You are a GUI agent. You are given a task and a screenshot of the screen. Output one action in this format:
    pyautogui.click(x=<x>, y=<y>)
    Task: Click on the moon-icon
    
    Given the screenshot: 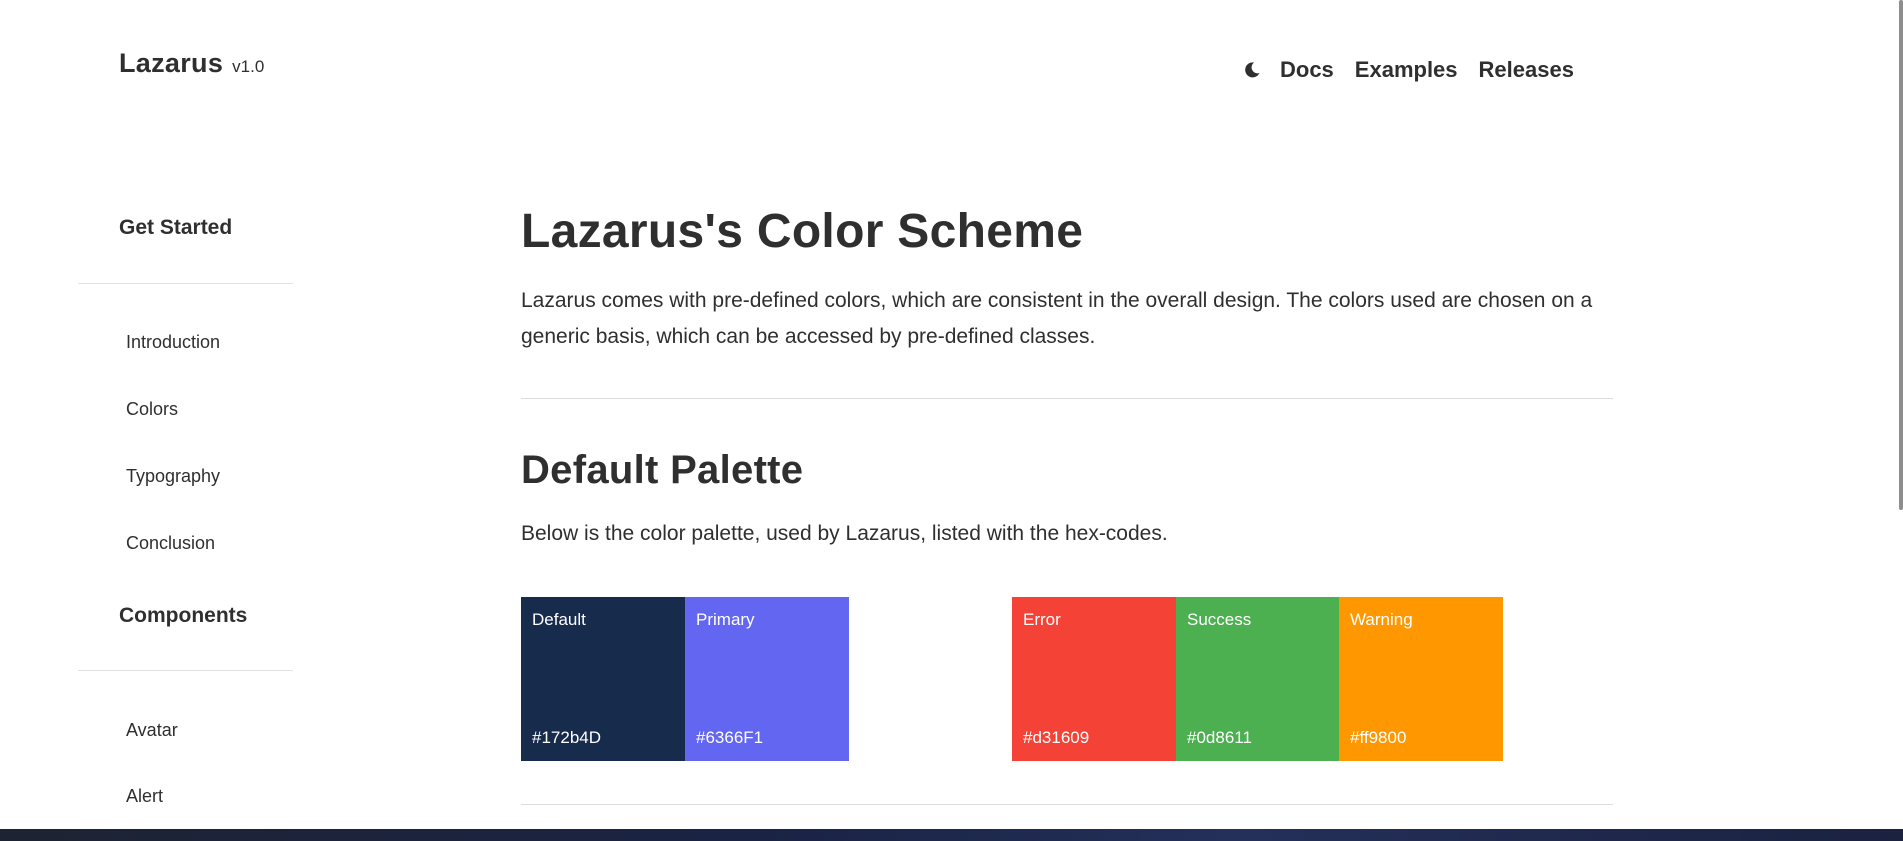 What is the action you would take?
    pyautogui.click(x=1252, y=70)
    